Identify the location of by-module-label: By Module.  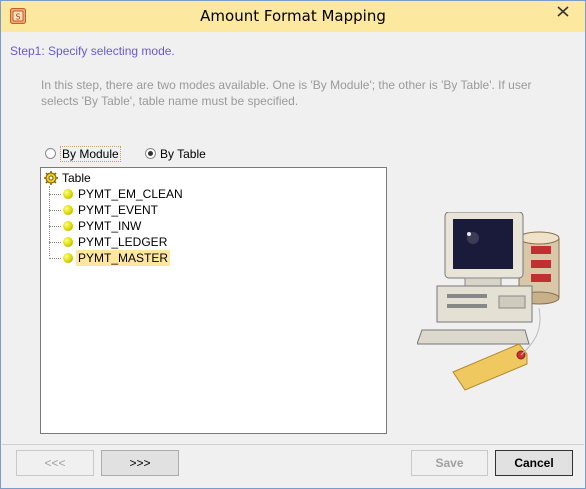
(90, 154).